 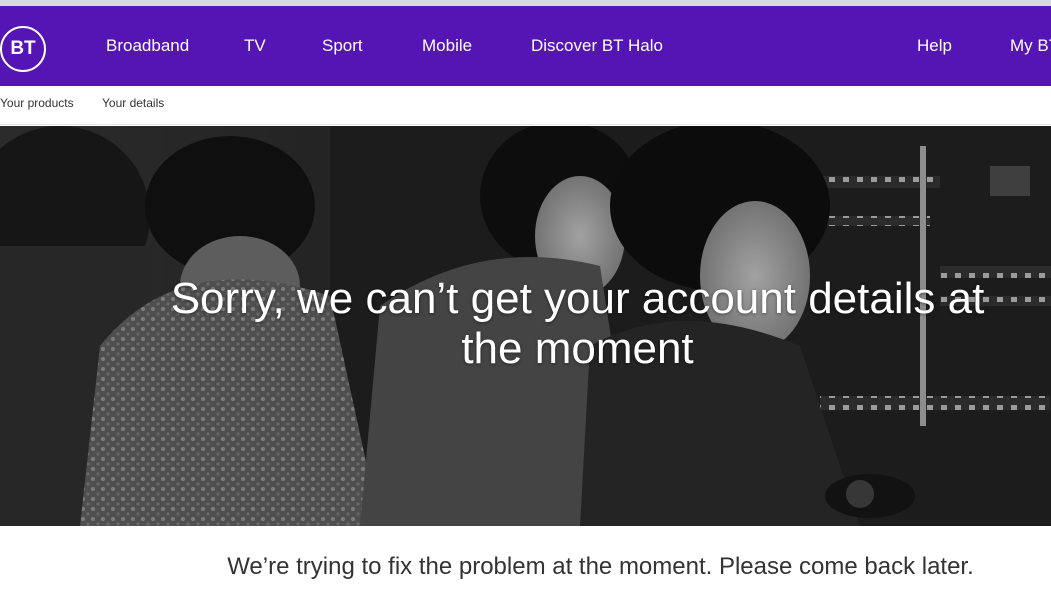 What do you see at coordinates (525, 105) in the screenshot?
I see `secondary-navigation: Your products Your details` at bounding box center [525, 105].